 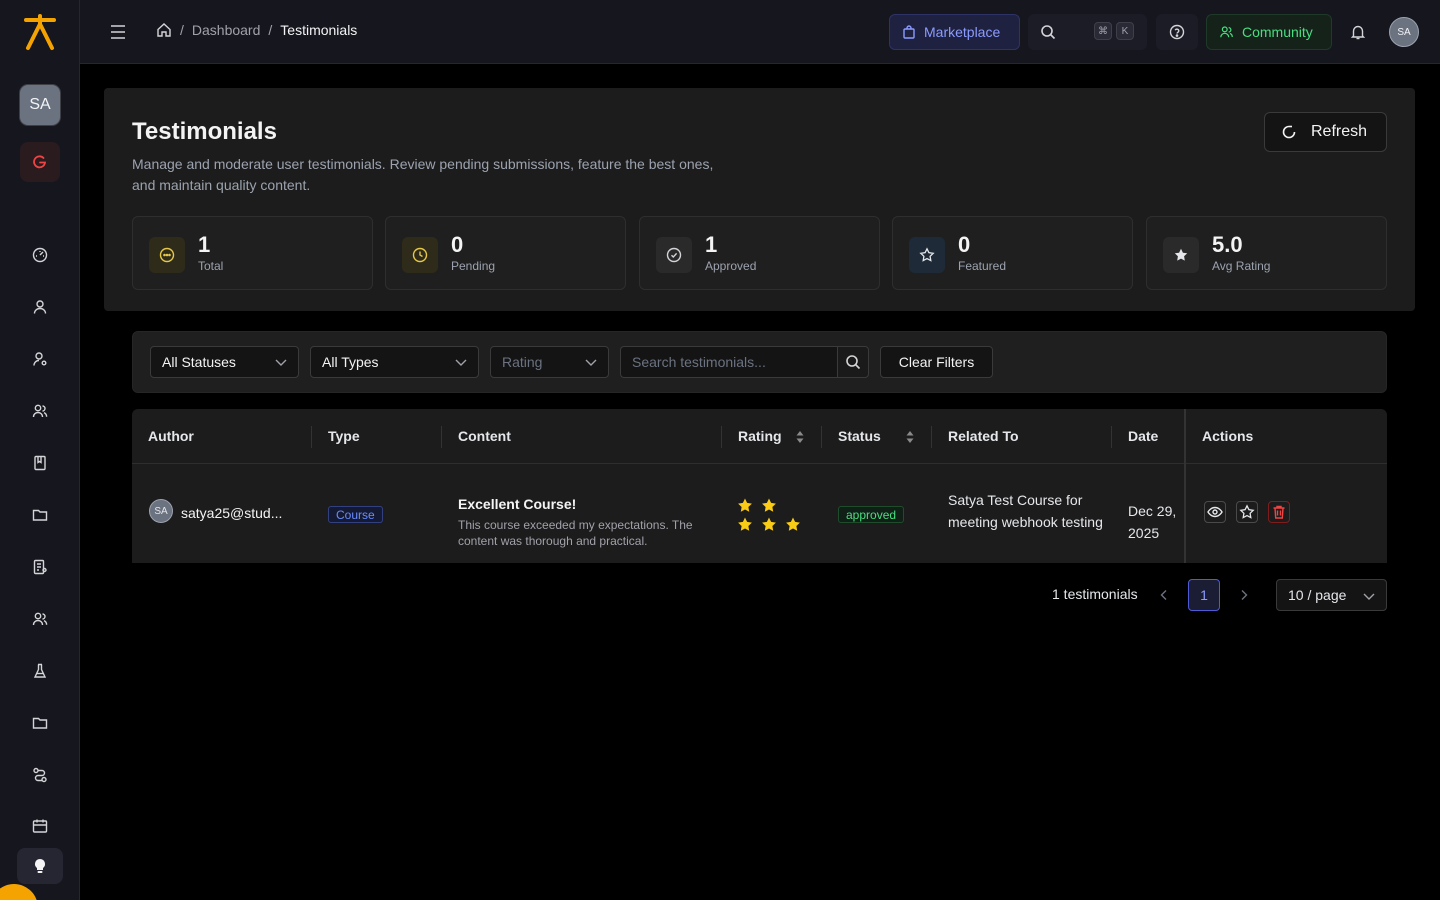 What do you see at coordinates (420, 255) in the screenshot?
I see `clock-icon` at bounding box center [420, 255].